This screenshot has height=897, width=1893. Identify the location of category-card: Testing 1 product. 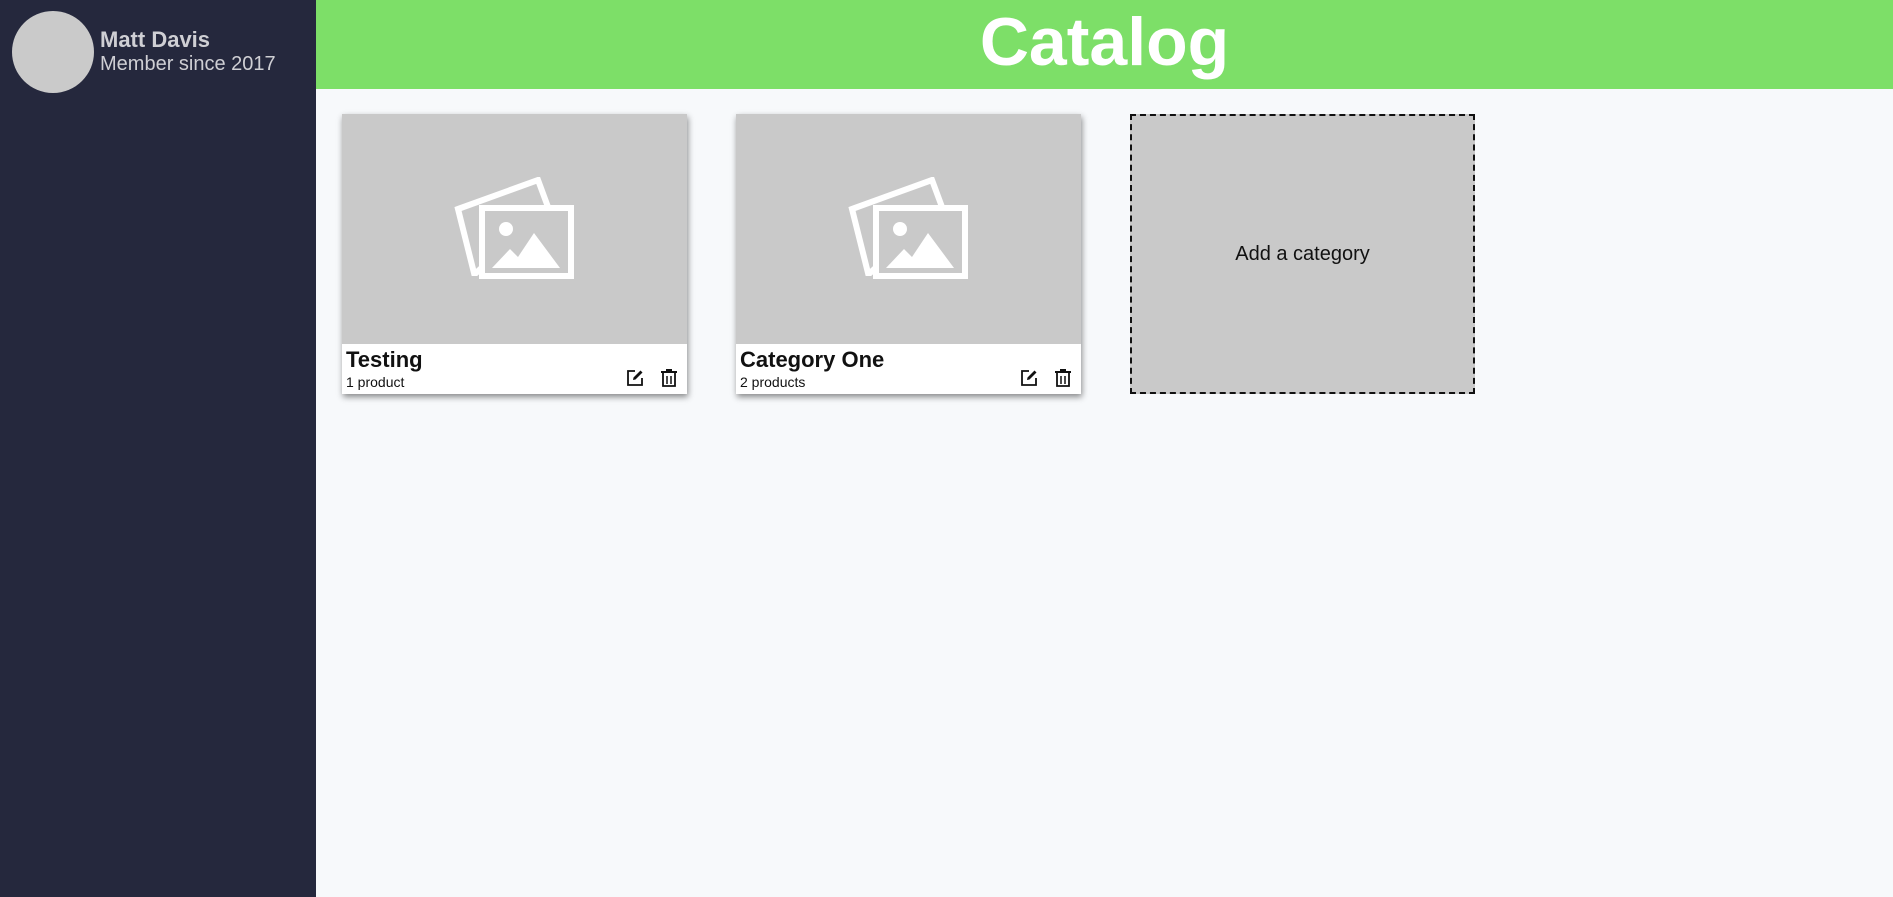
(514, 254).